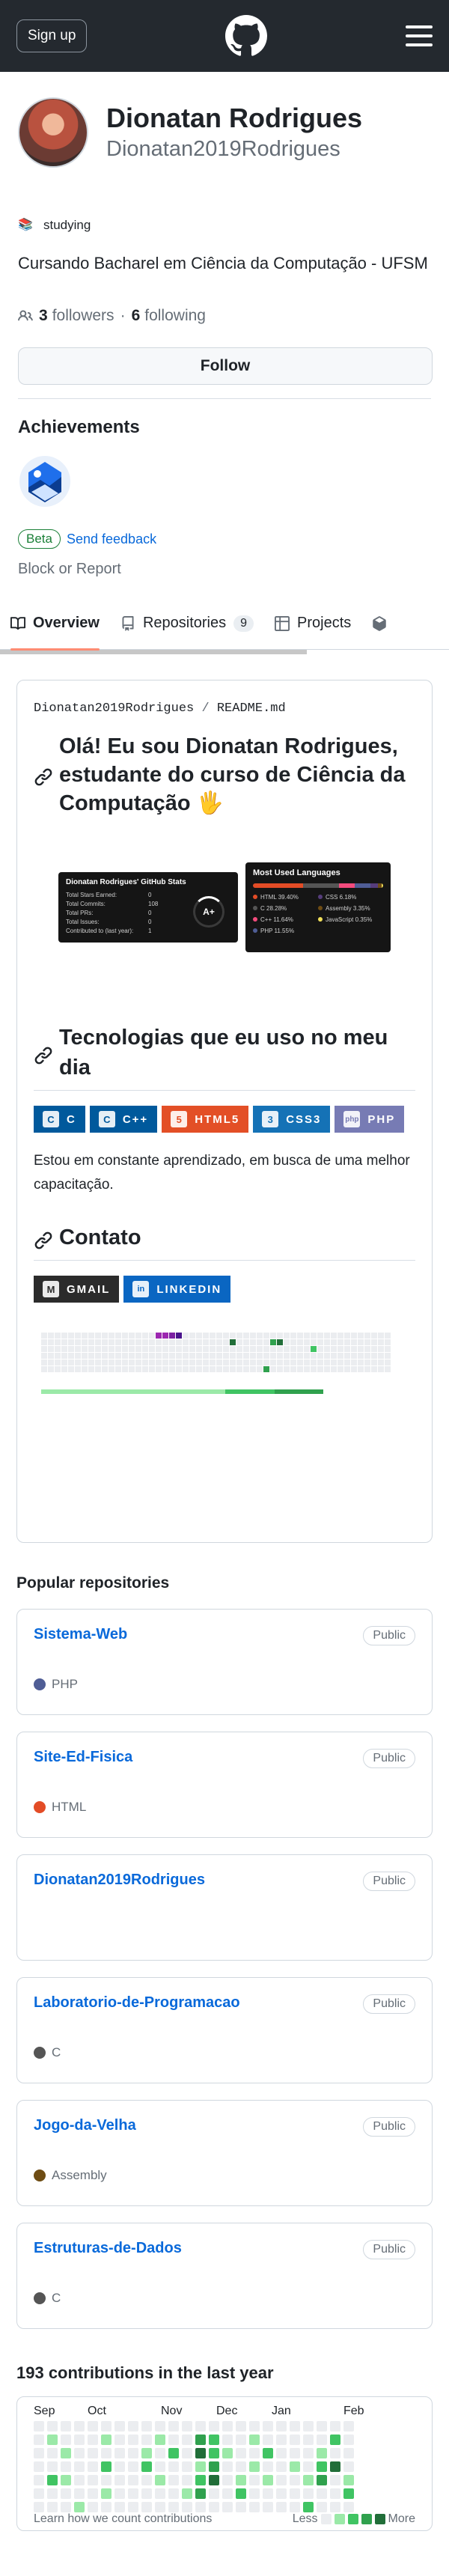 The width and height of the screenshot is (449, 2576). I want to click on sign-up-button: Sign up, so click(52, 35).